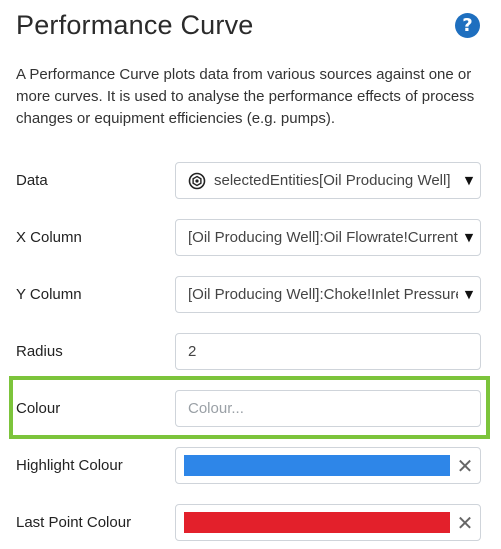 Image resolution: width=501 pixels, height=549 pixels. Describe the element at coordinates (38, 408) in the screenshot. I see `colour-label: Colour` at that location.